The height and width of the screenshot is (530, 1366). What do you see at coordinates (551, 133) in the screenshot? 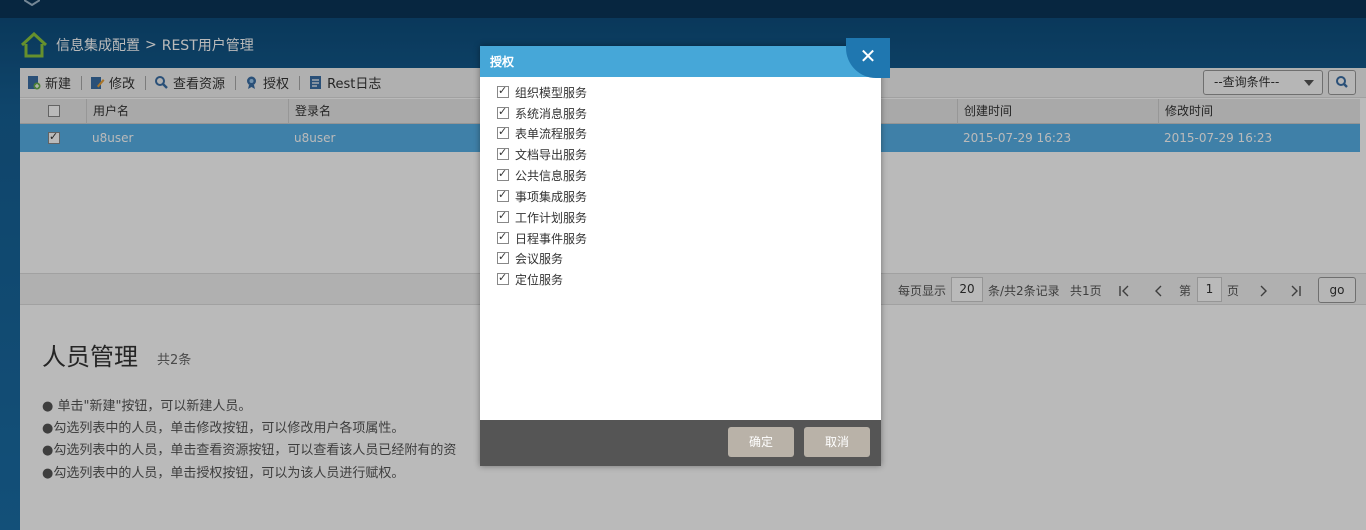
I see `permission-label: 表单流程服务` at bounding box center [551, 133].